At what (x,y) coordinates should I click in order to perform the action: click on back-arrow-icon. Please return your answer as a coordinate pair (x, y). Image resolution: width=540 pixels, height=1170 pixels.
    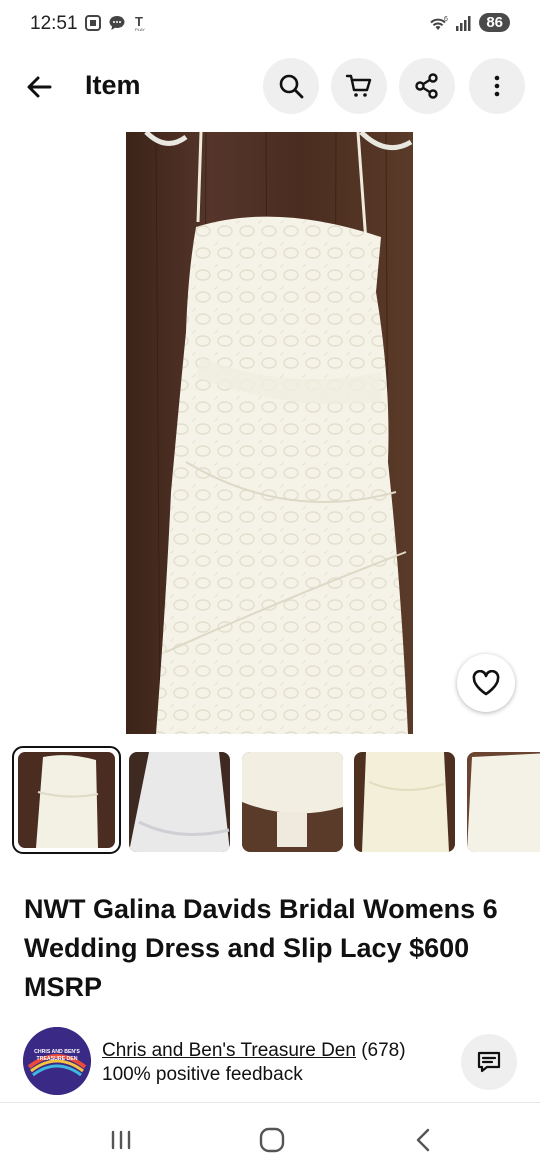
    Looking at the image, I should click on (39, 87).